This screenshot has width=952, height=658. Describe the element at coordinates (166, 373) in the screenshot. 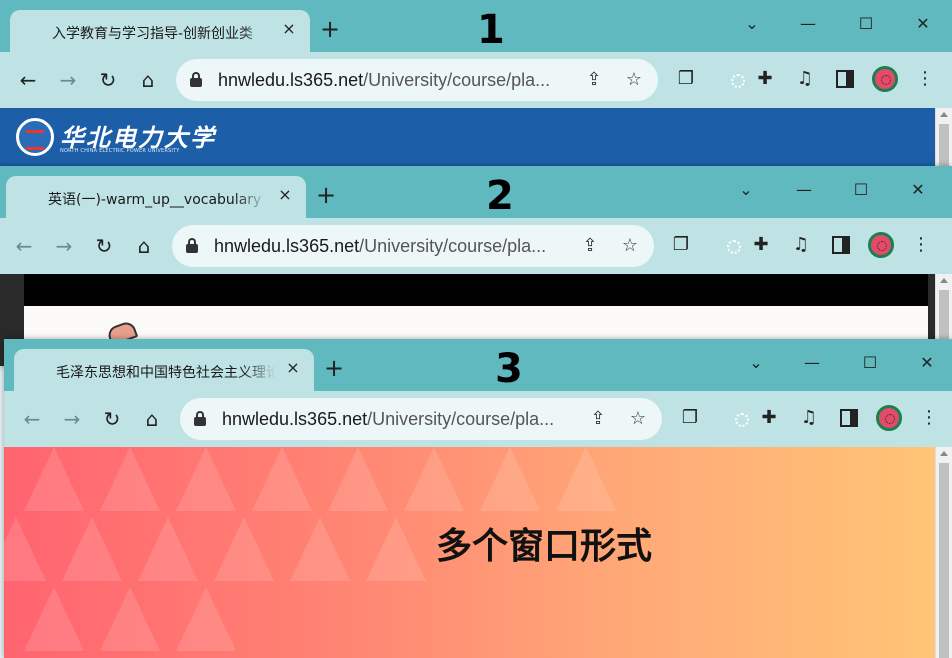

I see `tab-title: 毛泽东思想和中国特色社会主义理论` at that location.